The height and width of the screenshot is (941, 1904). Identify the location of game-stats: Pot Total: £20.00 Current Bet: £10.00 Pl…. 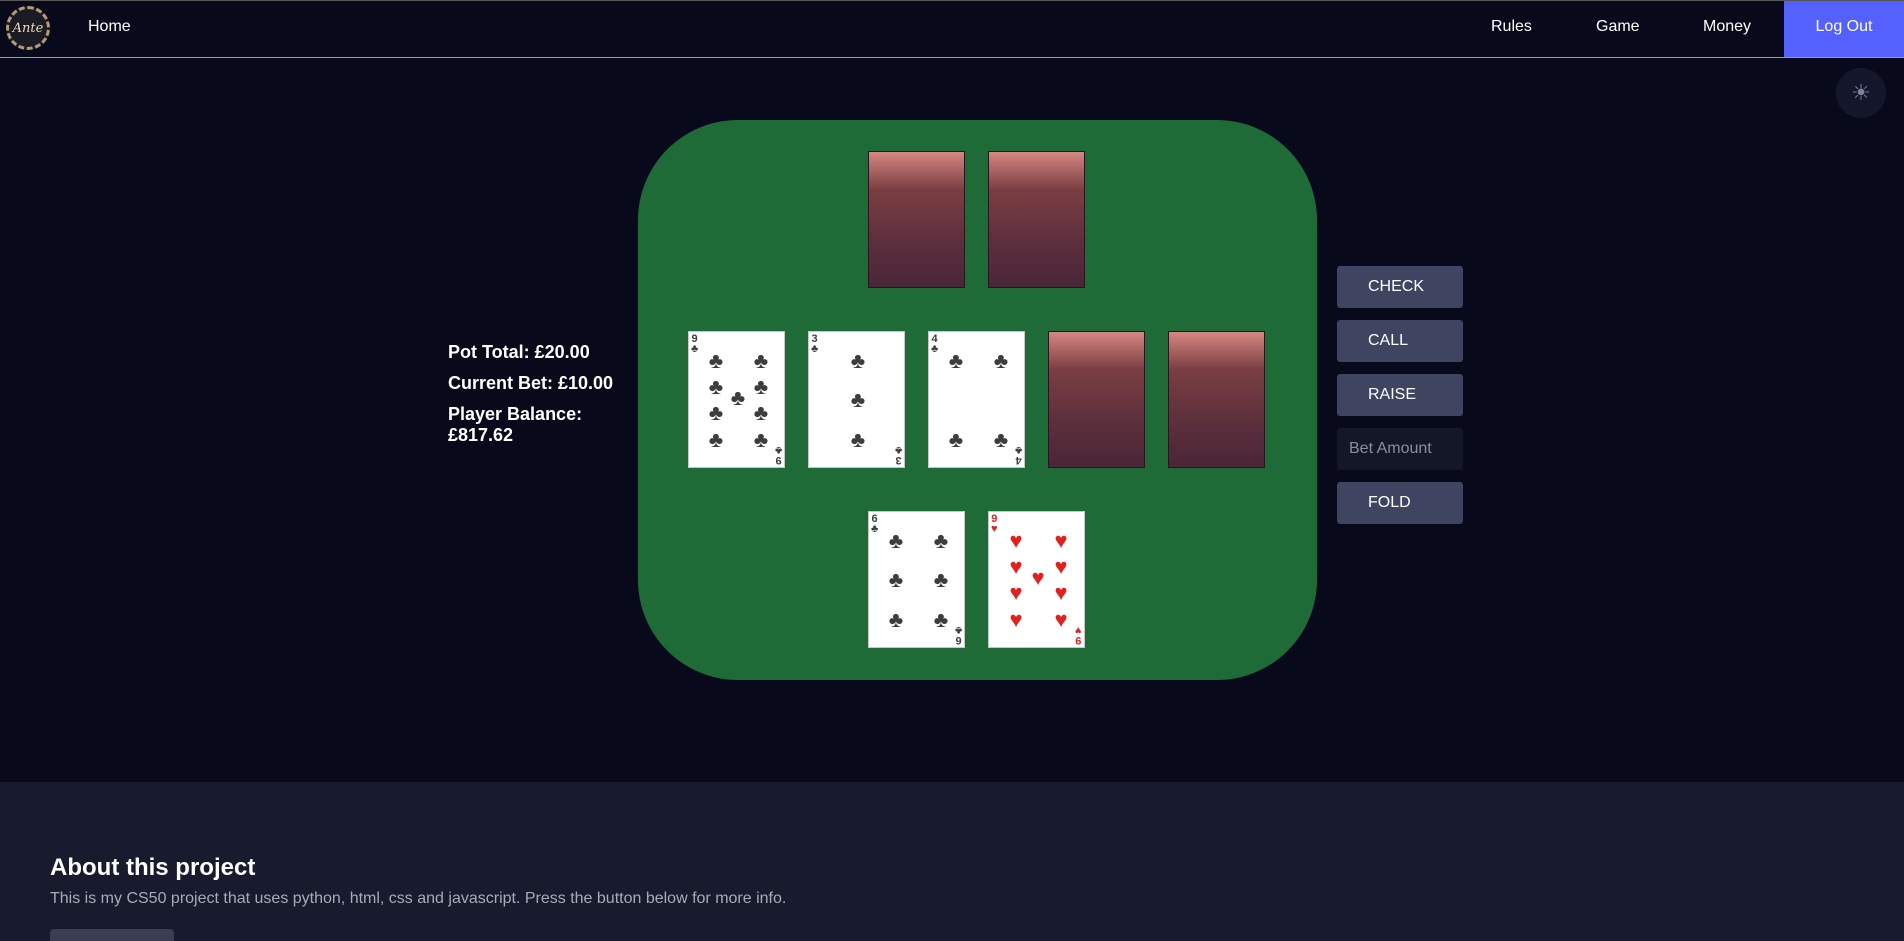
(538, 399).